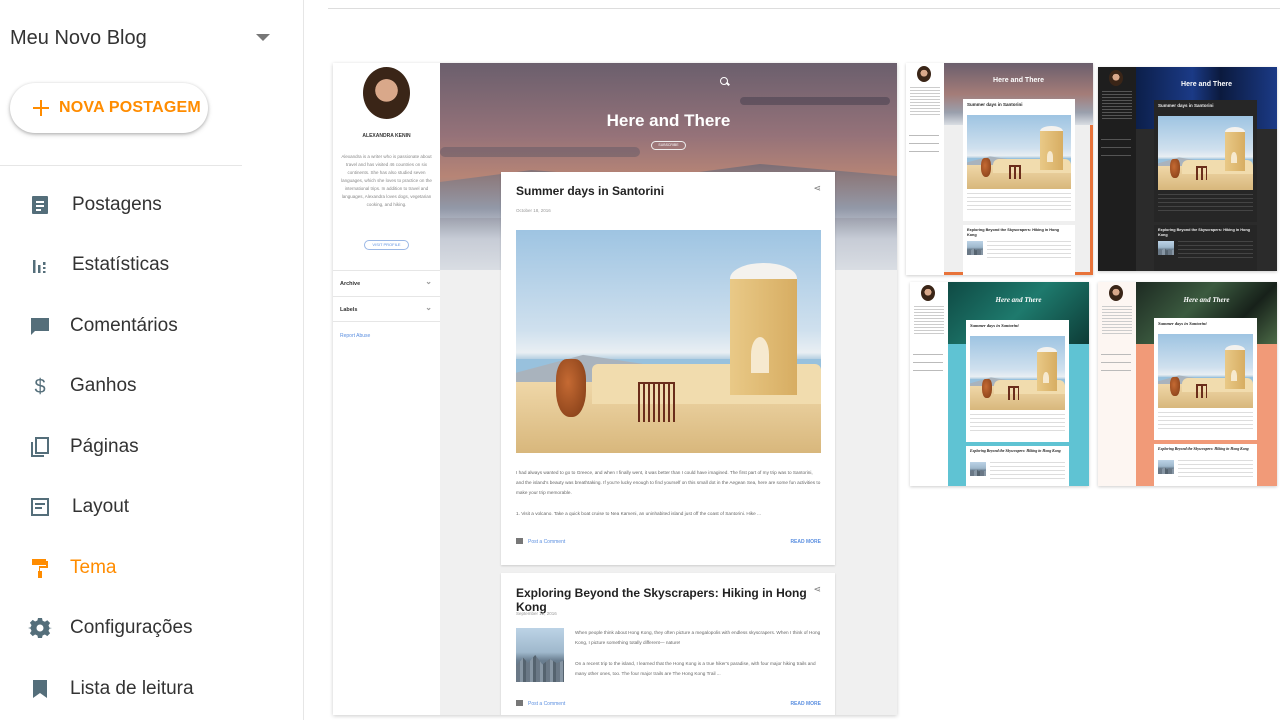 This screenshot has height=720, width=1280. I want to click on sidebar-item-label: Lista de leitura, so click(132, 688).